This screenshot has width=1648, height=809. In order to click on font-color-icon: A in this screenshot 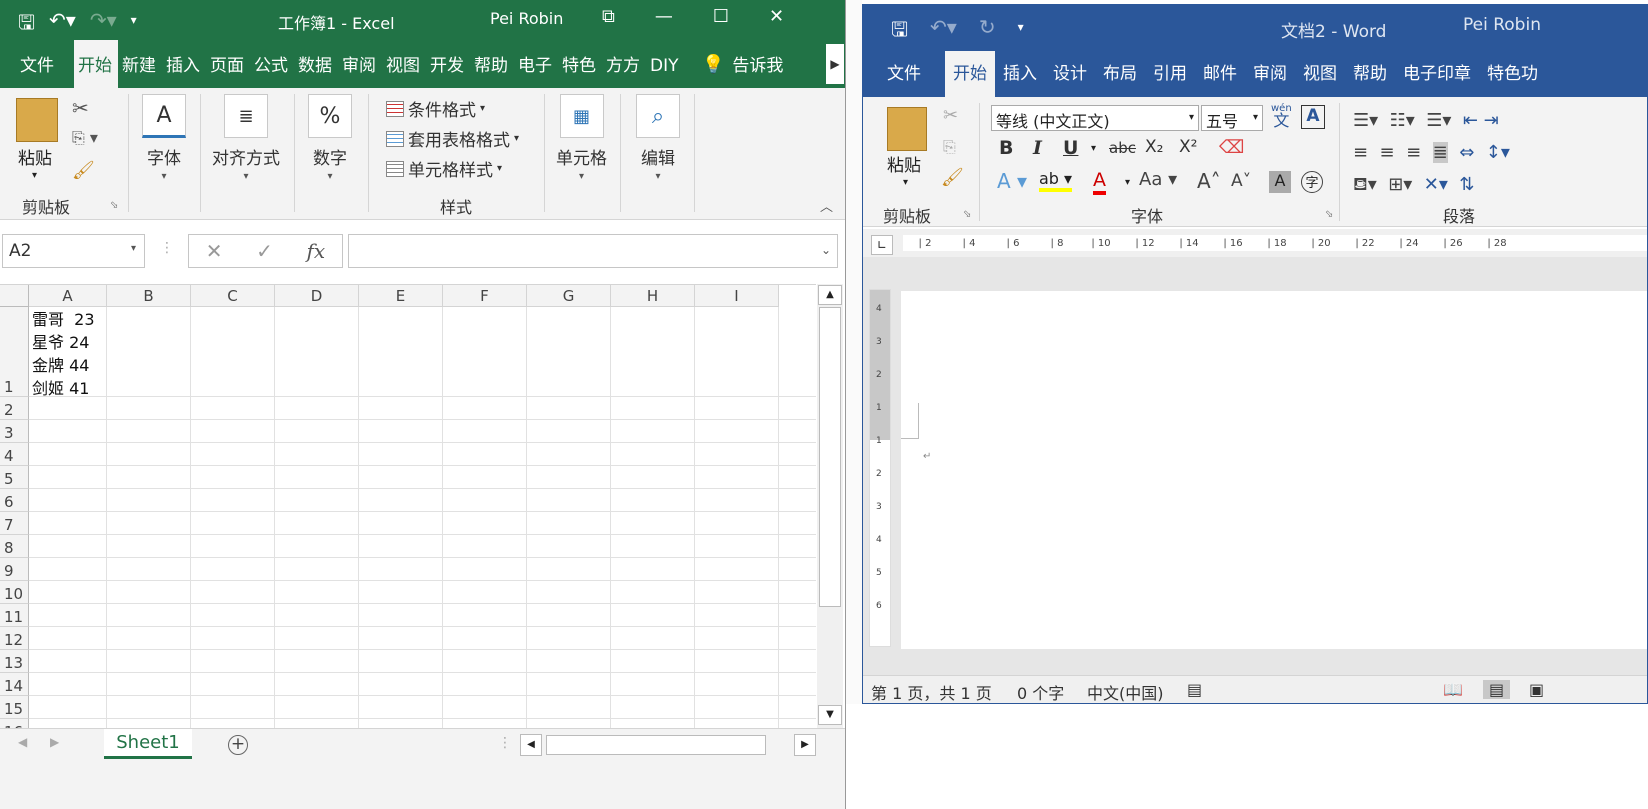, I will do `click(1099, 182)`.